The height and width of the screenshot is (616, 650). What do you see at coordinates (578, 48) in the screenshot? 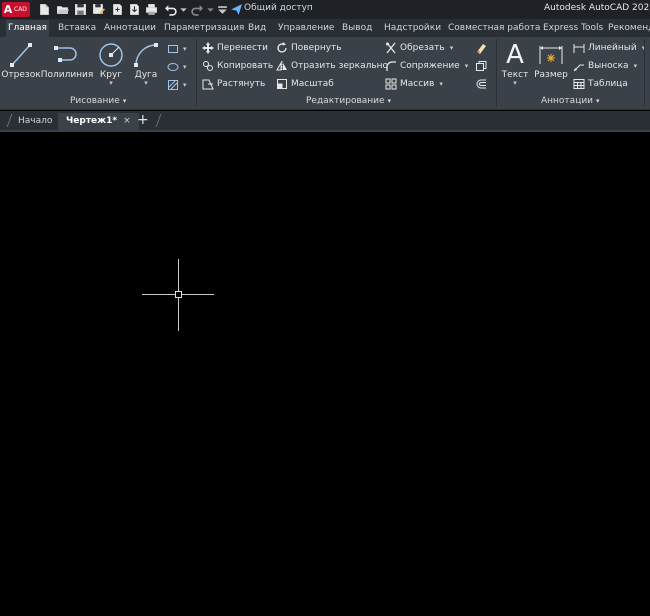
I see `linear-dimension-icon` at bounding box center [578, 48].